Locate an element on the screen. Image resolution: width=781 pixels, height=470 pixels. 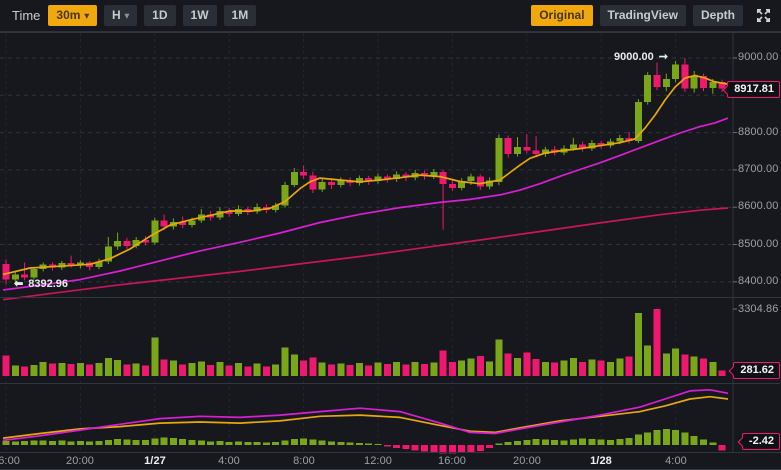
time-axis-label: 1/27 is located at coordinates (155, 461).